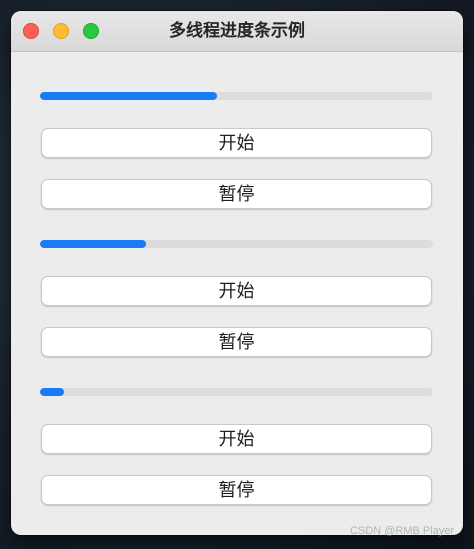  I want to click on start-button-2: 开始, so click(236, 291).